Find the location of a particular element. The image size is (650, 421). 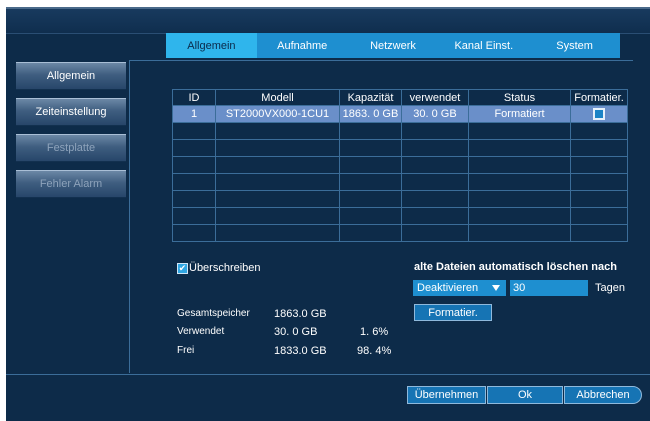

sidebar-item-zeiteinstellung: Zeiteinstellung is located at coordinates (71, 112).